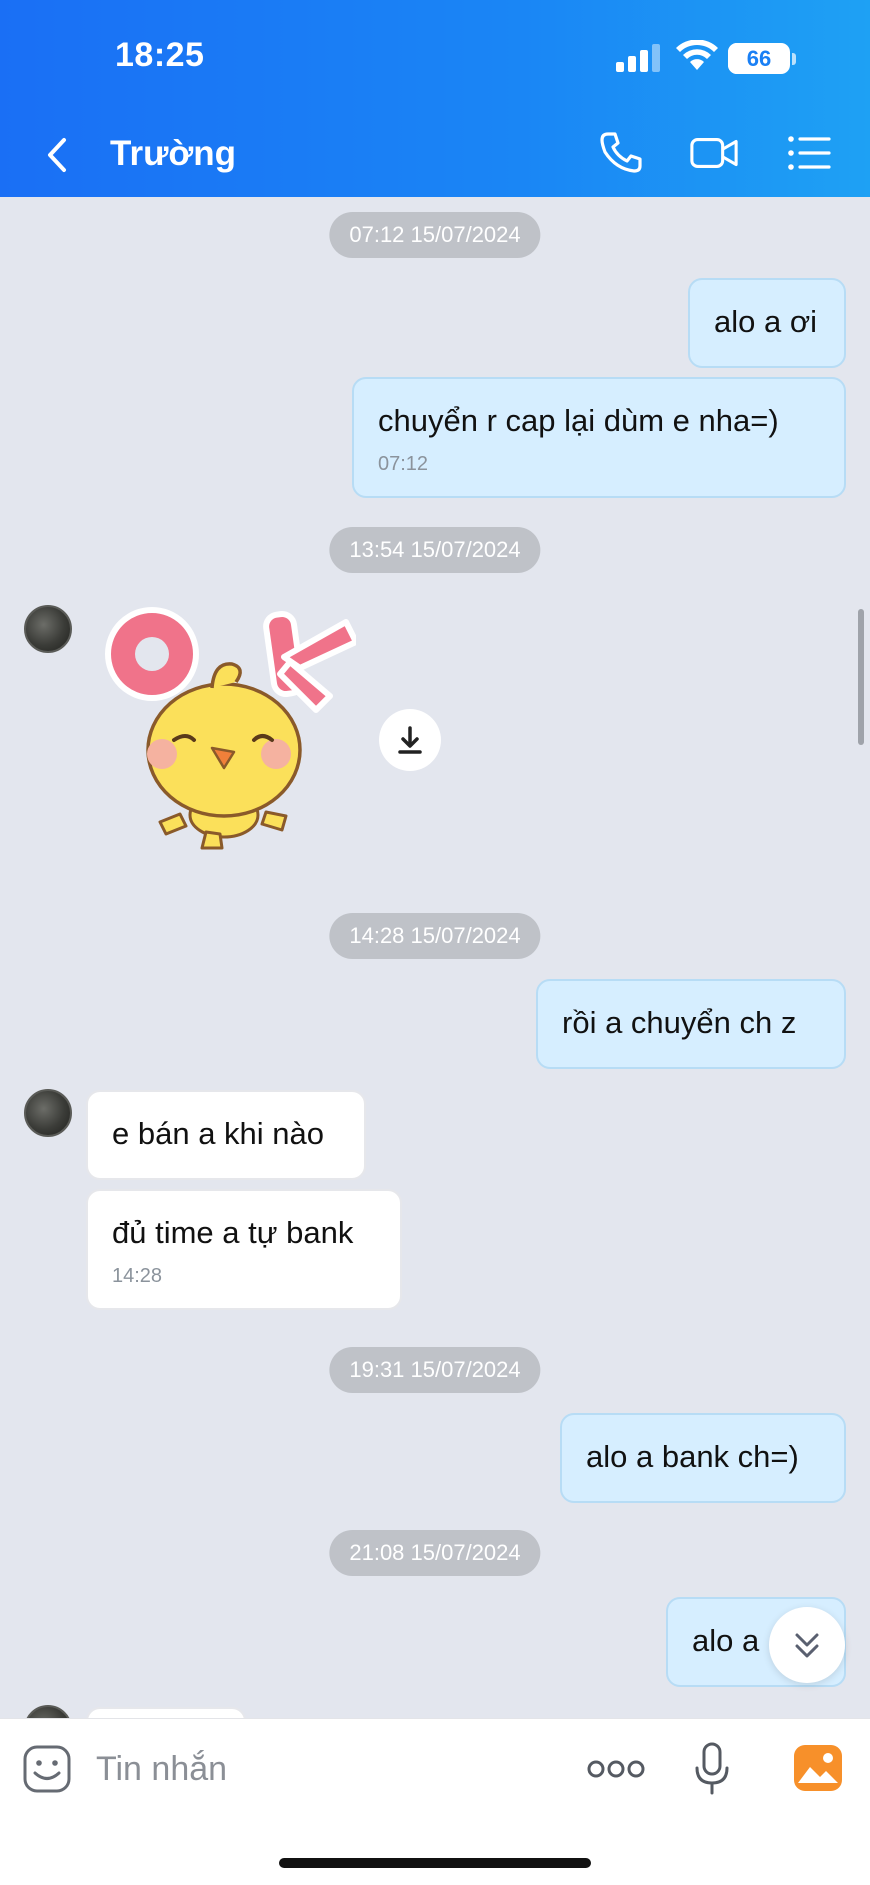 This screenshot has height=1885, width=870. I want to click on timestamp-separator: 14:28 15/07/2024, so click(435, 936).